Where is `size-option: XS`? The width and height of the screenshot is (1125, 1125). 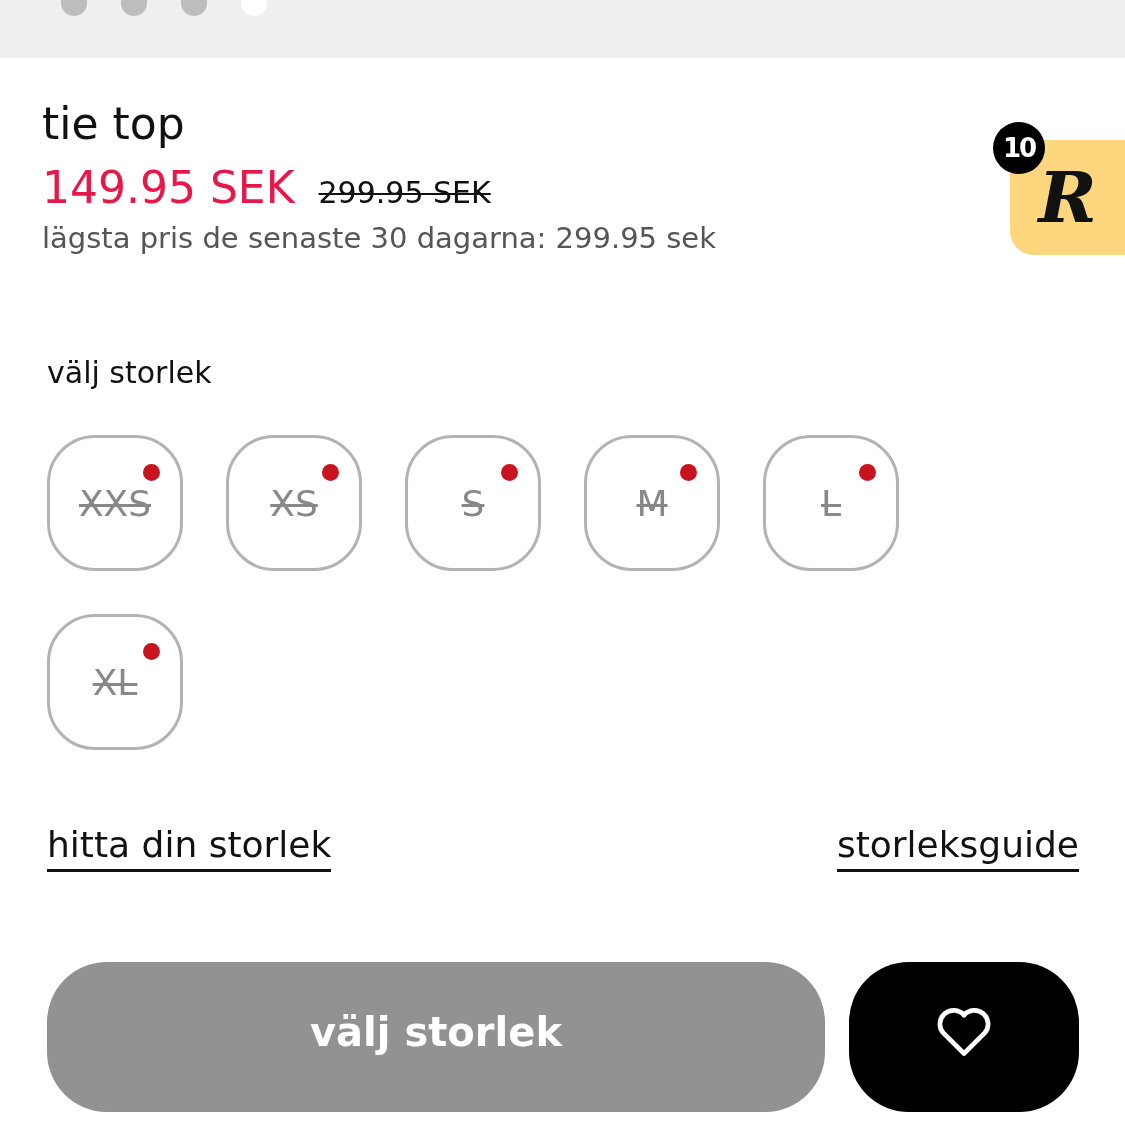
size-option: XS is located at coordinates (294, 503).